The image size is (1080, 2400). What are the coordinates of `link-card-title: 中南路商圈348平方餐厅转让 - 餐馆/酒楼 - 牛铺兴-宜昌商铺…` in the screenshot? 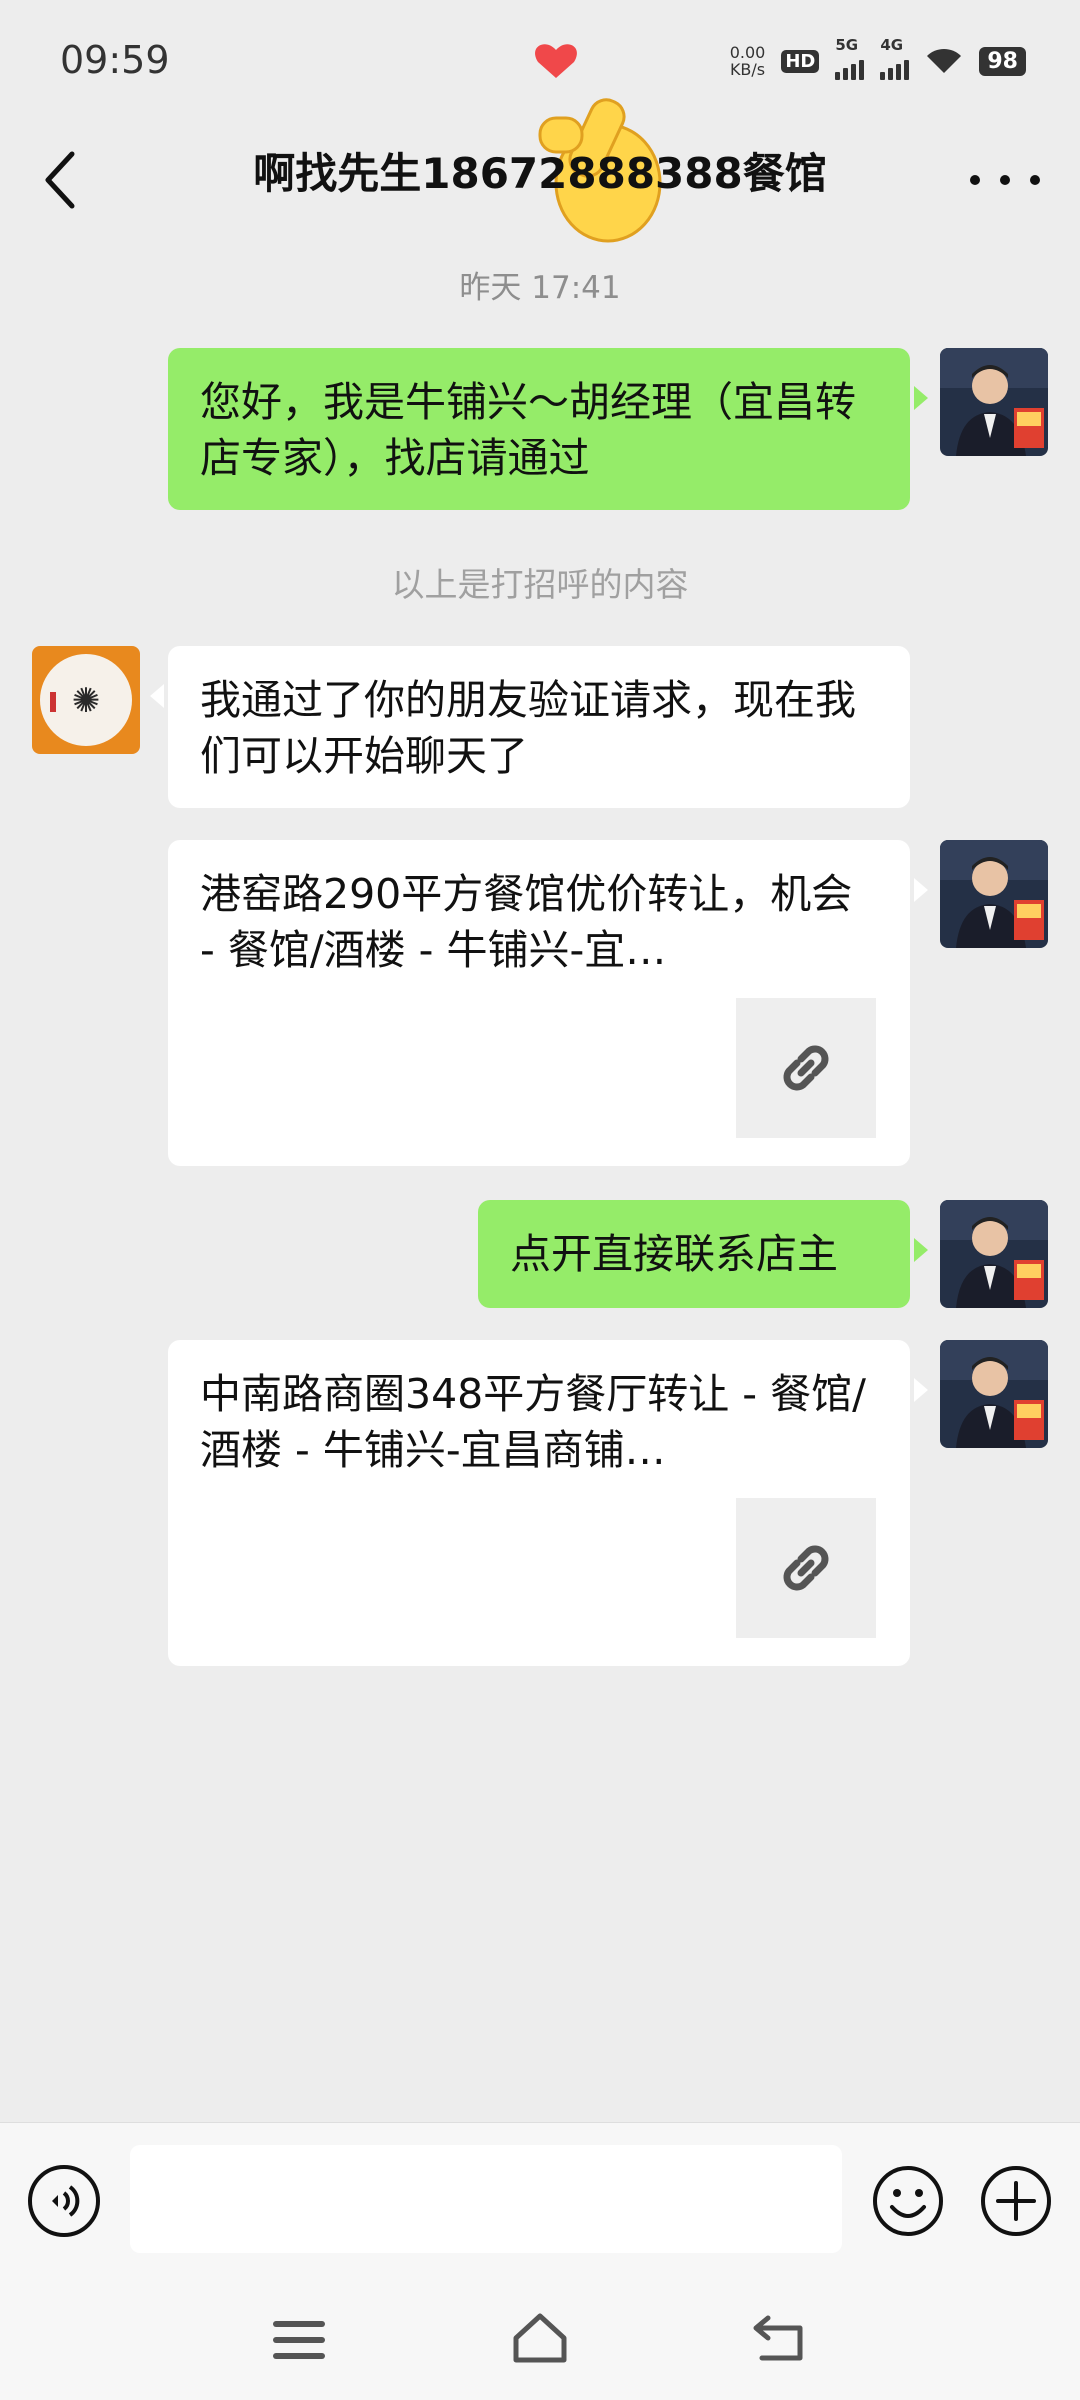 It's located at (533, 1422).